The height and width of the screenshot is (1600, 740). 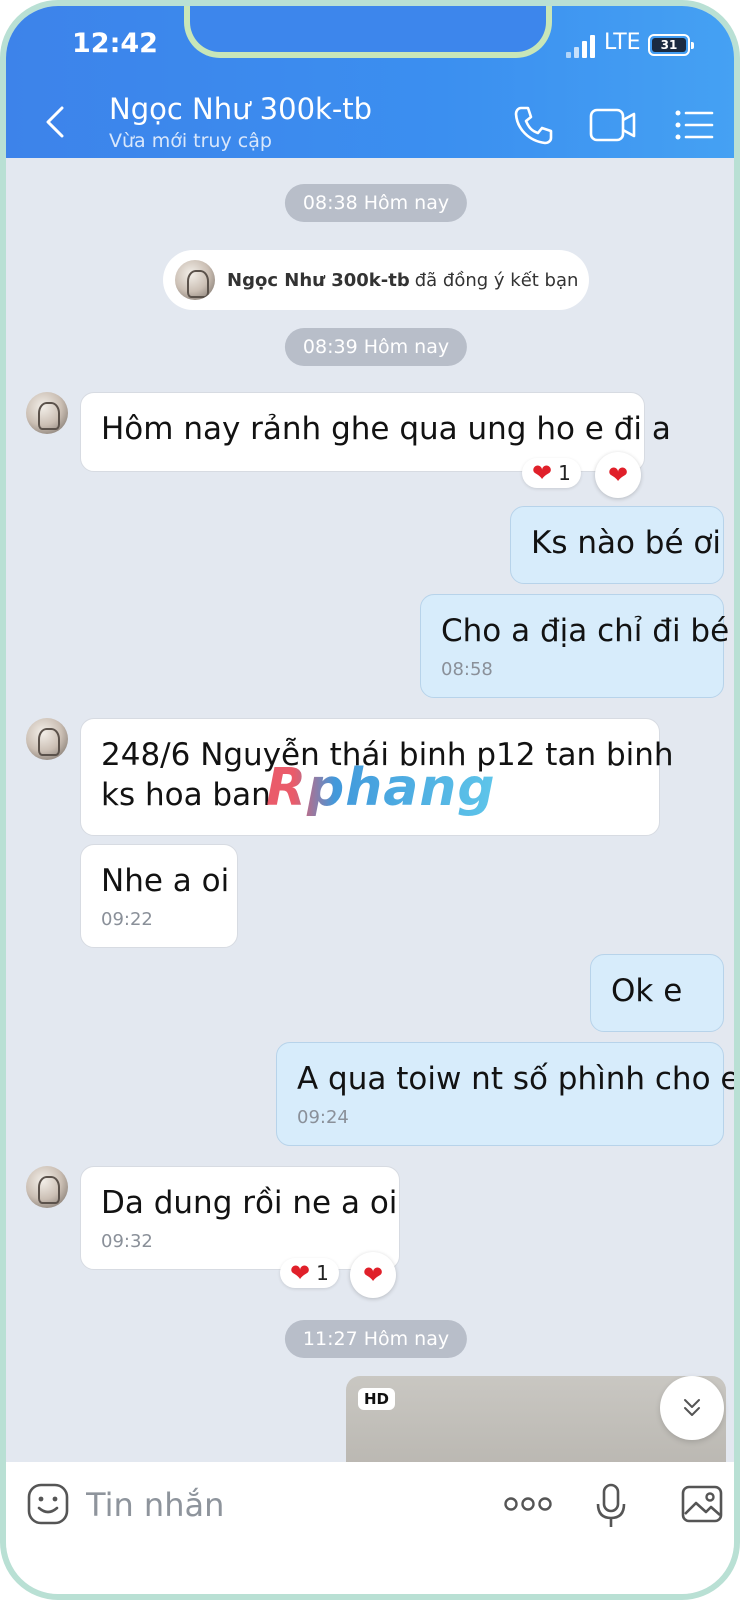 I want to click on note-text: đã đồng ý kết bạn, so click(x=496, y=280).